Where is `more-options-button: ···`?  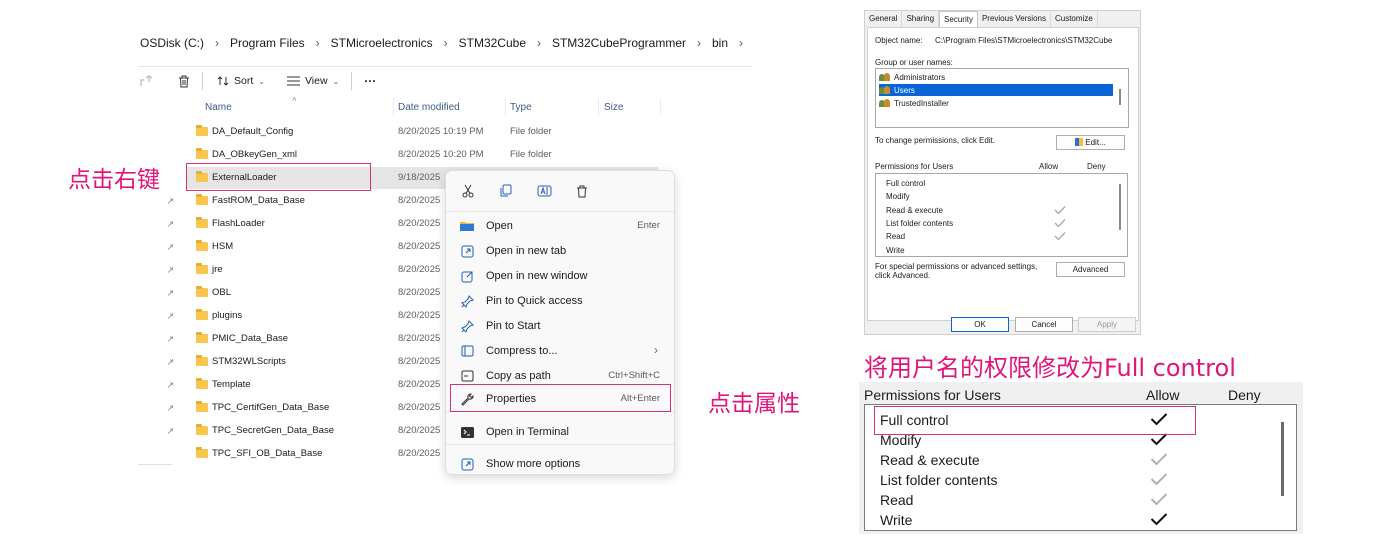
more-options-button: ··· is located at coordinates (370, 81).